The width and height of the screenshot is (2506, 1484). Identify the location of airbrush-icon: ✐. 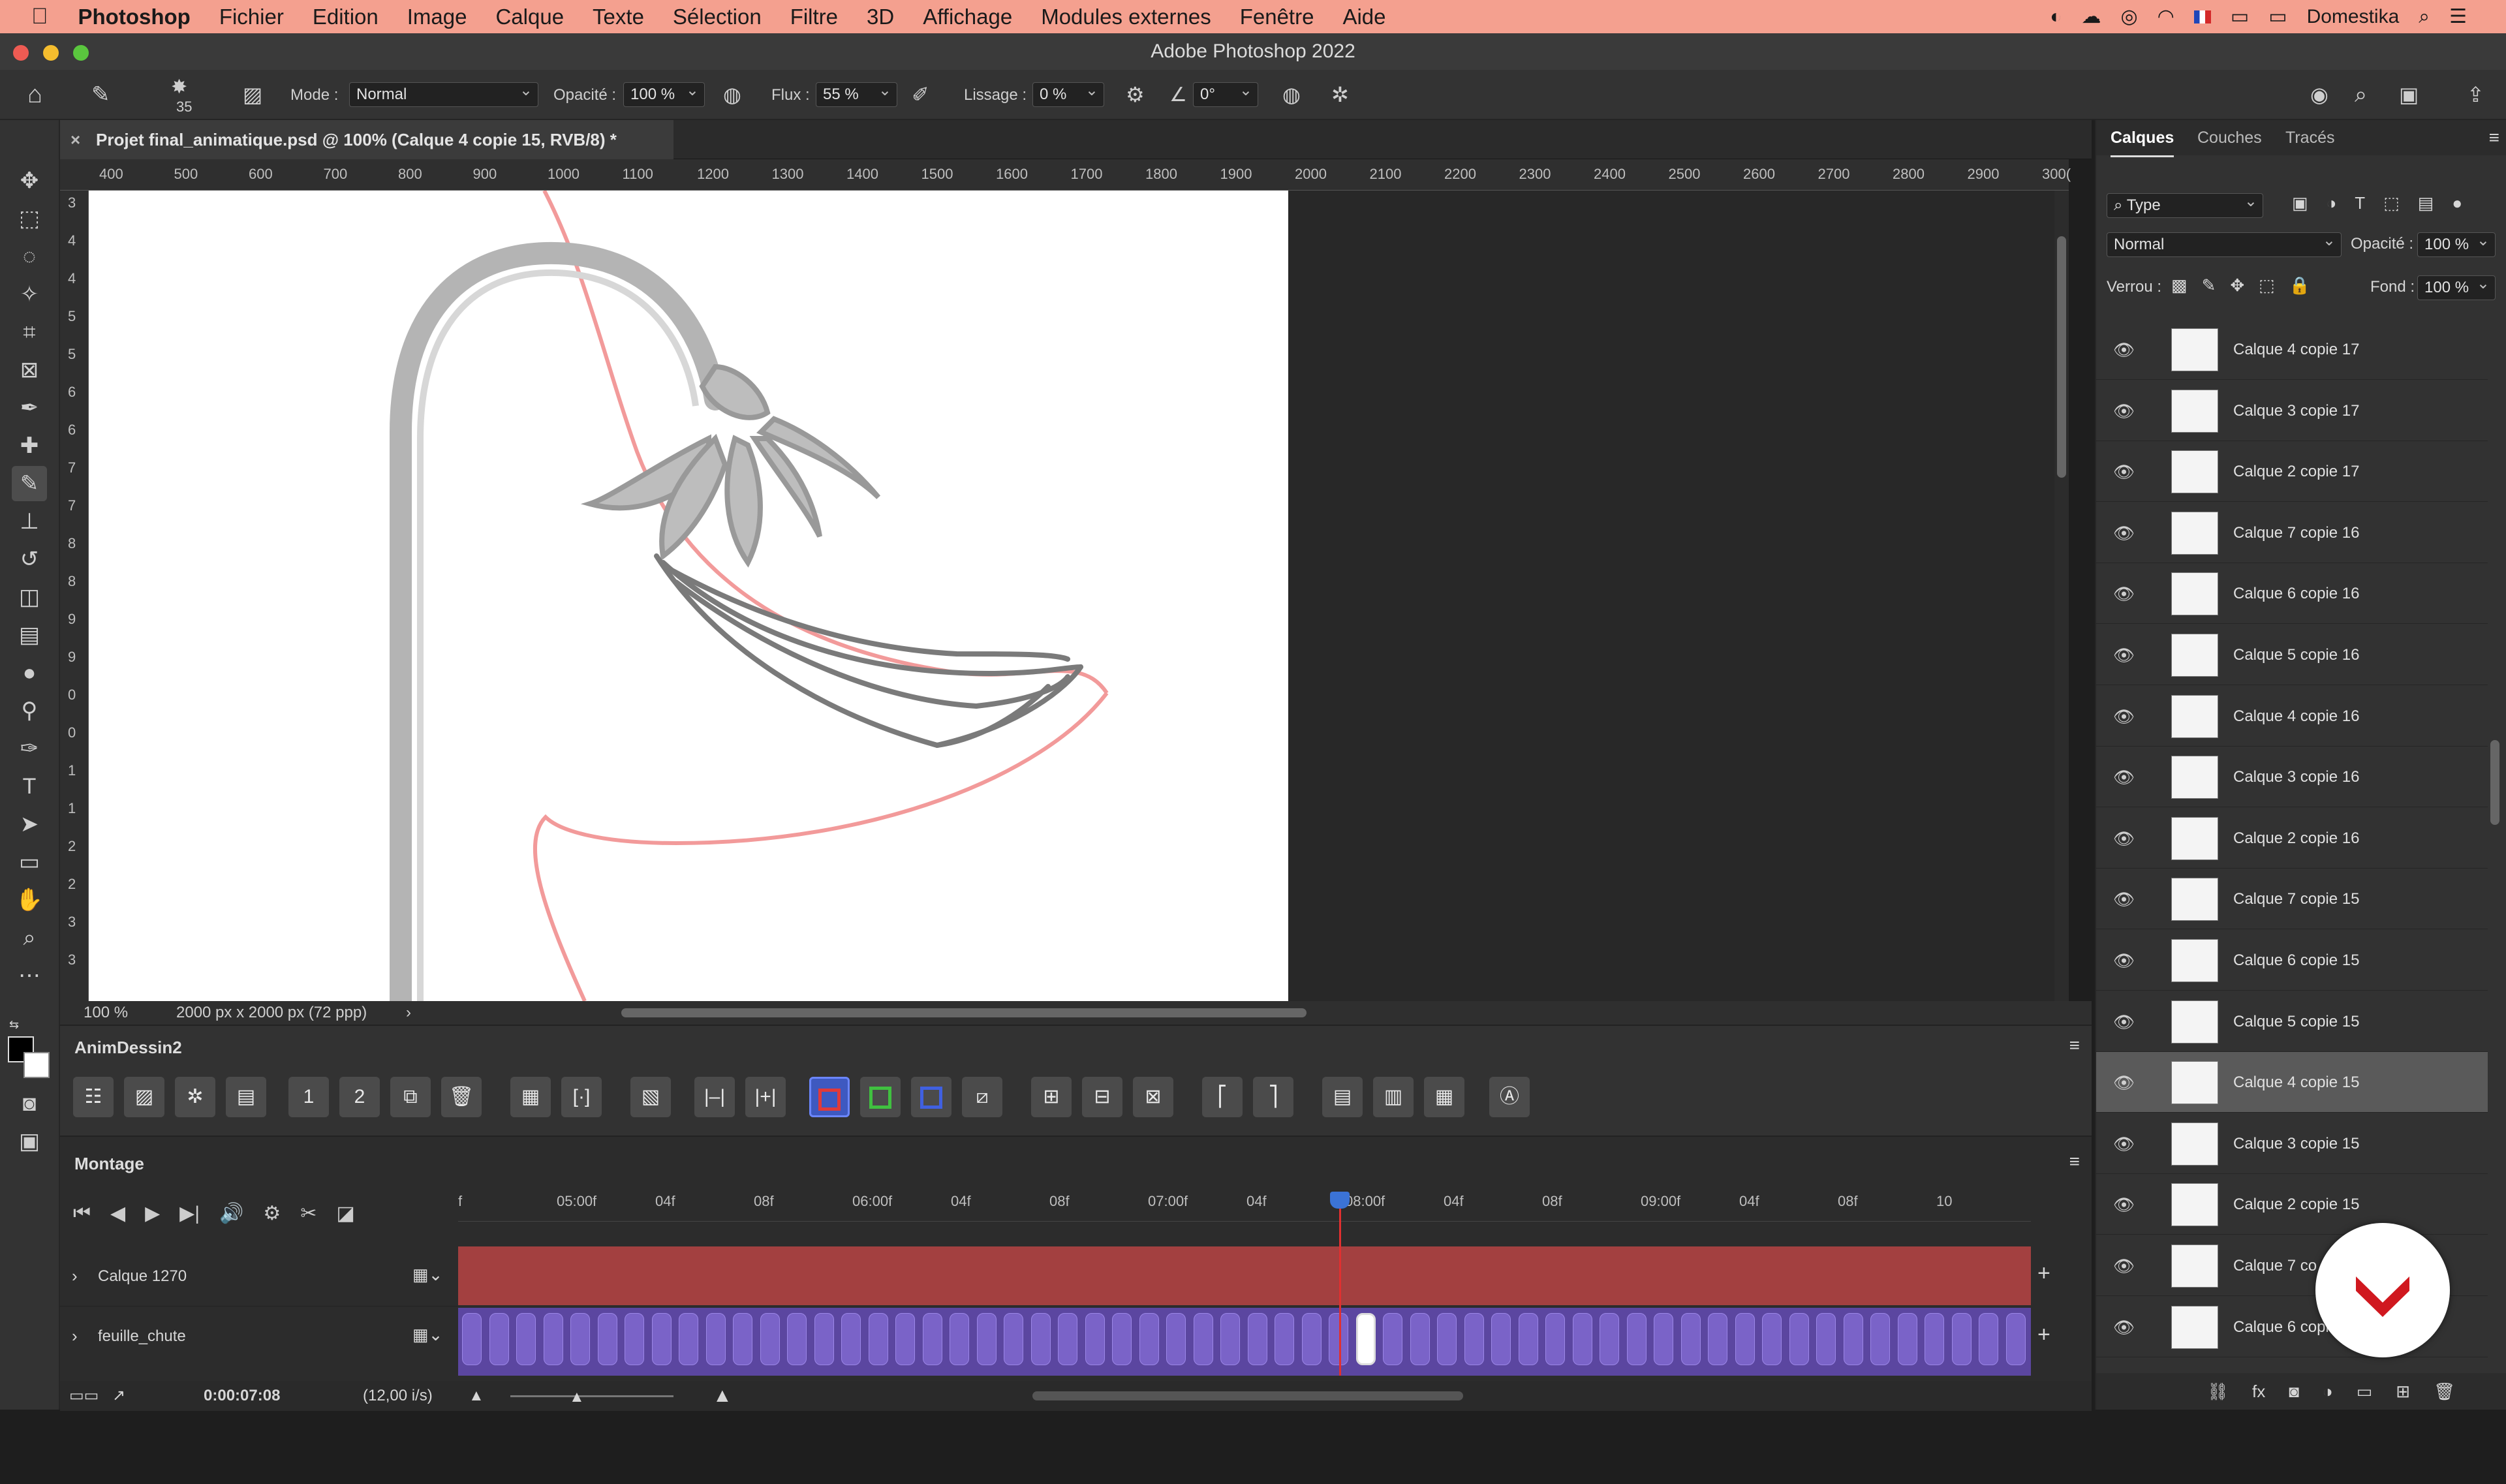
(921, 95).